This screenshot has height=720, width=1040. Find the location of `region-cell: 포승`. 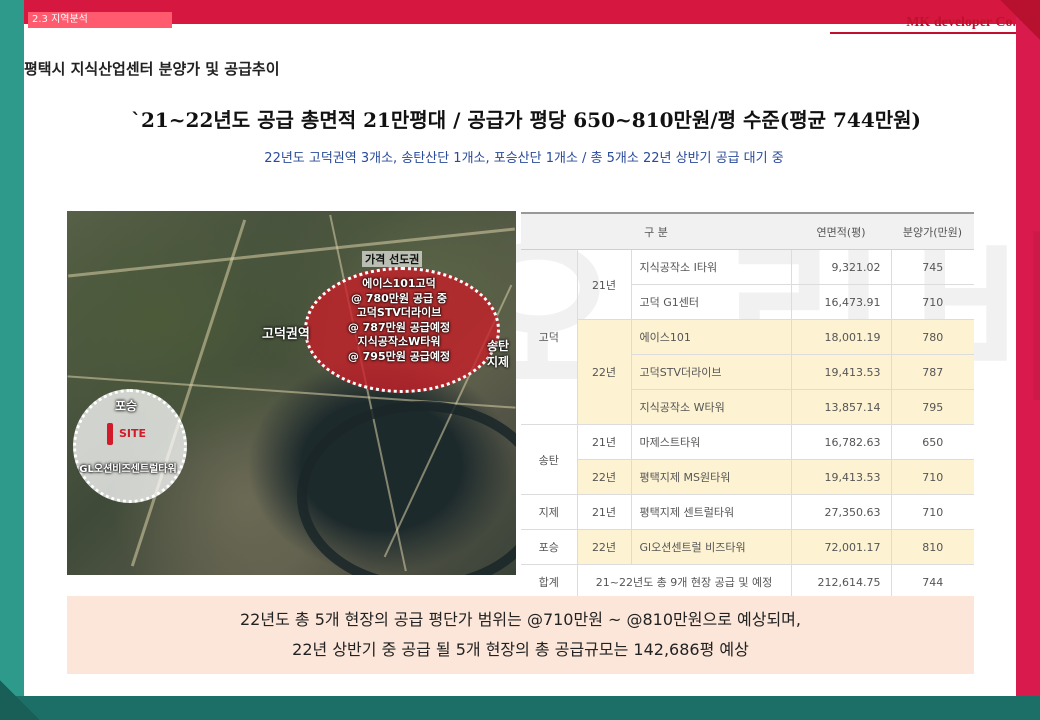

region-cell: 포승 is located at coordinates (549, 547).